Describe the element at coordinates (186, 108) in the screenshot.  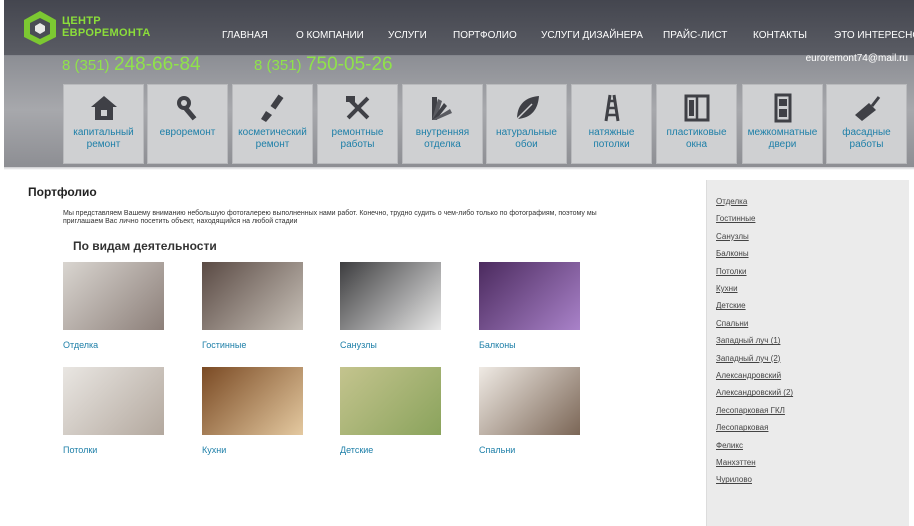
I see `wrench-tools-icon` at that location.